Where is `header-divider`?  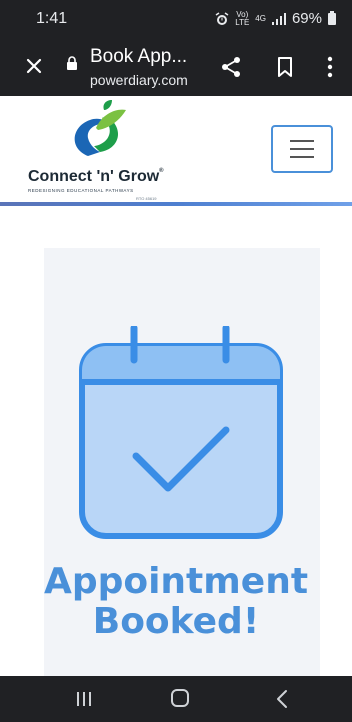 header-divider is located at coordinates (176, 204).